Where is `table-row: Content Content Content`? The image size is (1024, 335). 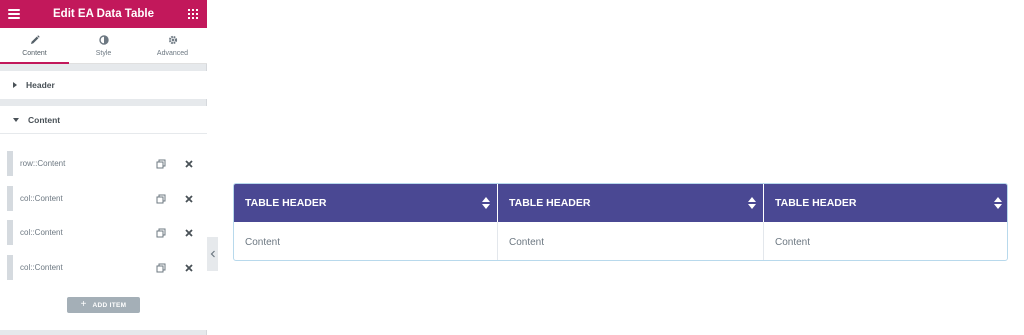
table-row: Content Content Content is located at coordinates (620, 241).